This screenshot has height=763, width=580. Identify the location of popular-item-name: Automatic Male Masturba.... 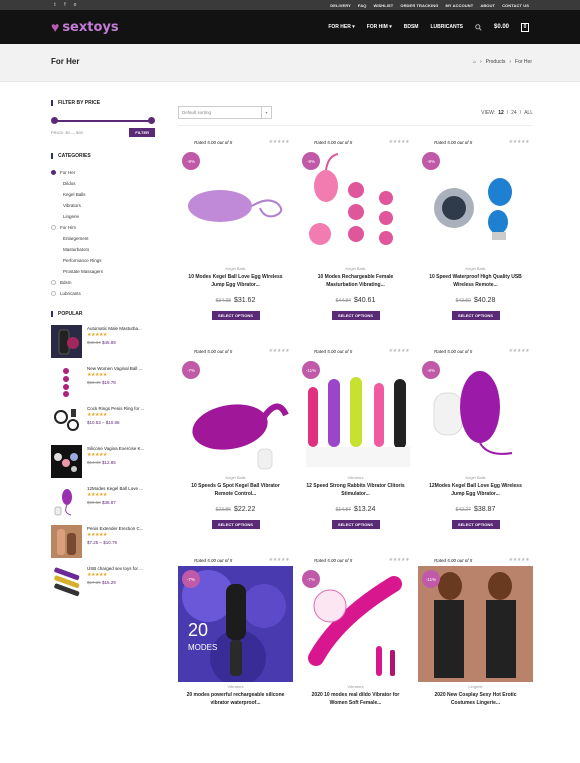
(114, 328).